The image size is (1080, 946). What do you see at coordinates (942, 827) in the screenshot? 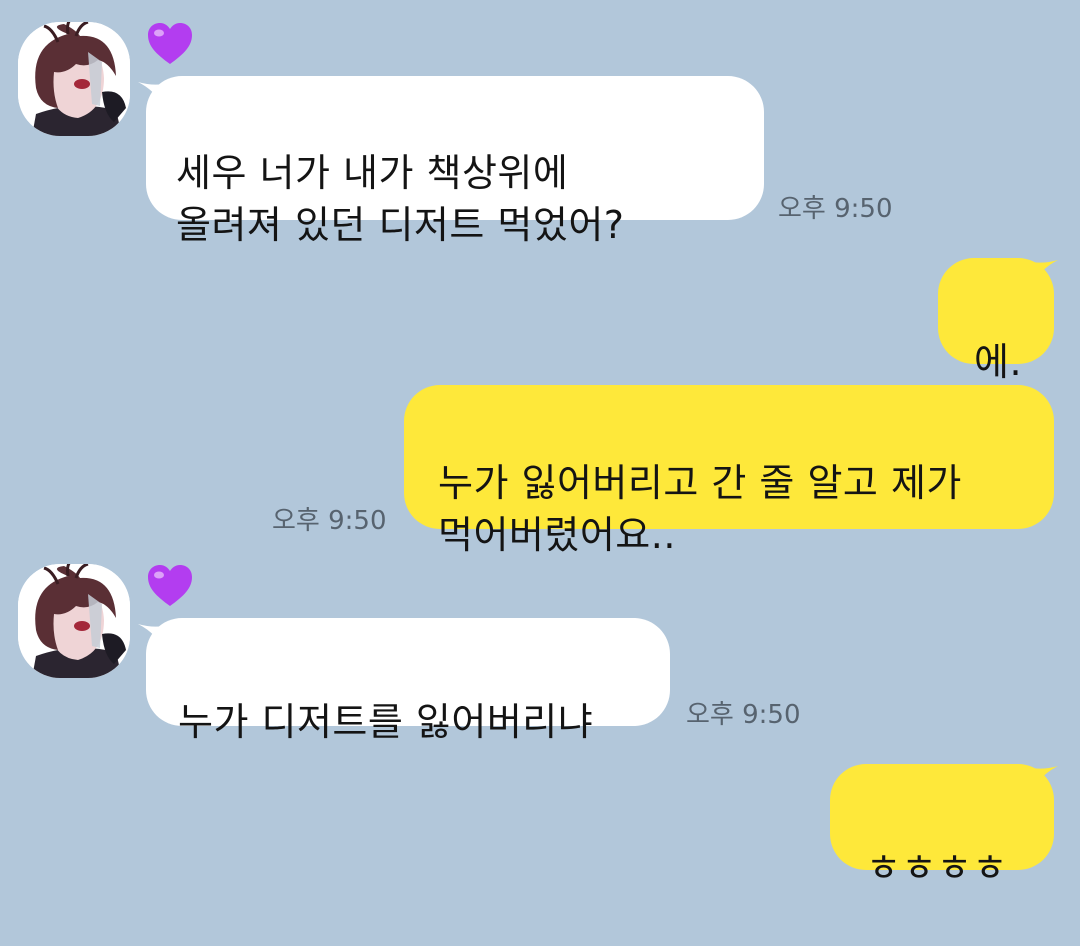
I see `outgoing-message-bubble: ㅎㅎㅎㅎ` at bounding box center [942, 827].